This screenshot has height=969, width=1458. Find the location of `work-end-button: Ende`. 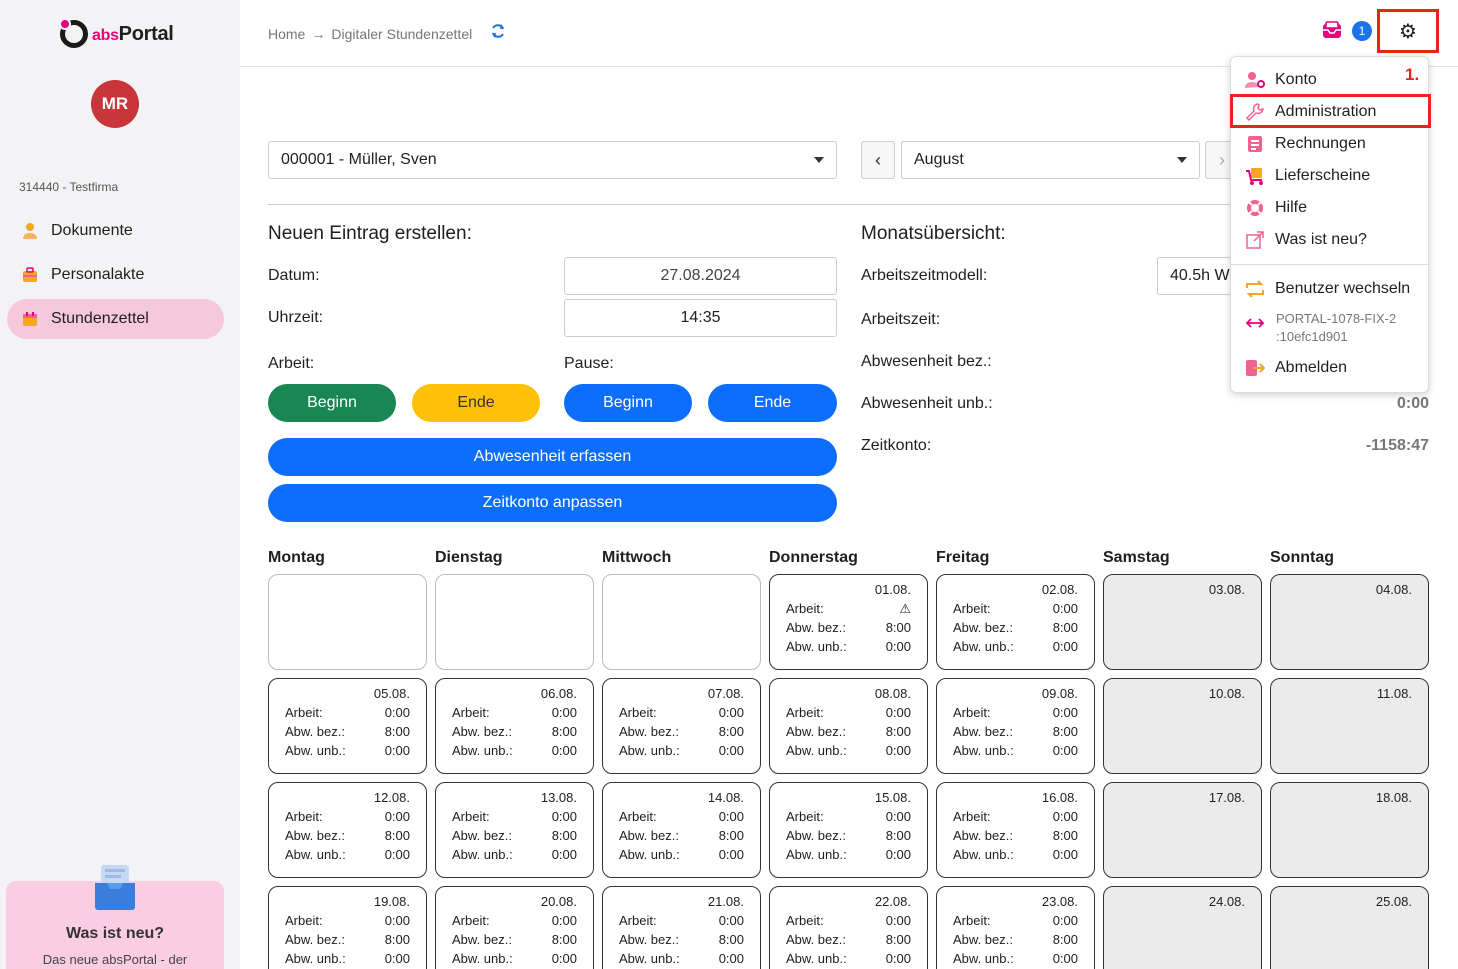

work-end-button: Ende is located at coordinates (476, 403).